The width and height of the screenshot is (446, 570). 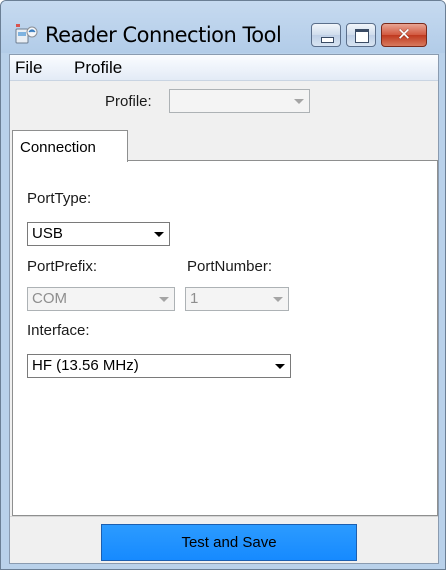 I want to click on menu-profile: Profile, so click(x=98, y=68).